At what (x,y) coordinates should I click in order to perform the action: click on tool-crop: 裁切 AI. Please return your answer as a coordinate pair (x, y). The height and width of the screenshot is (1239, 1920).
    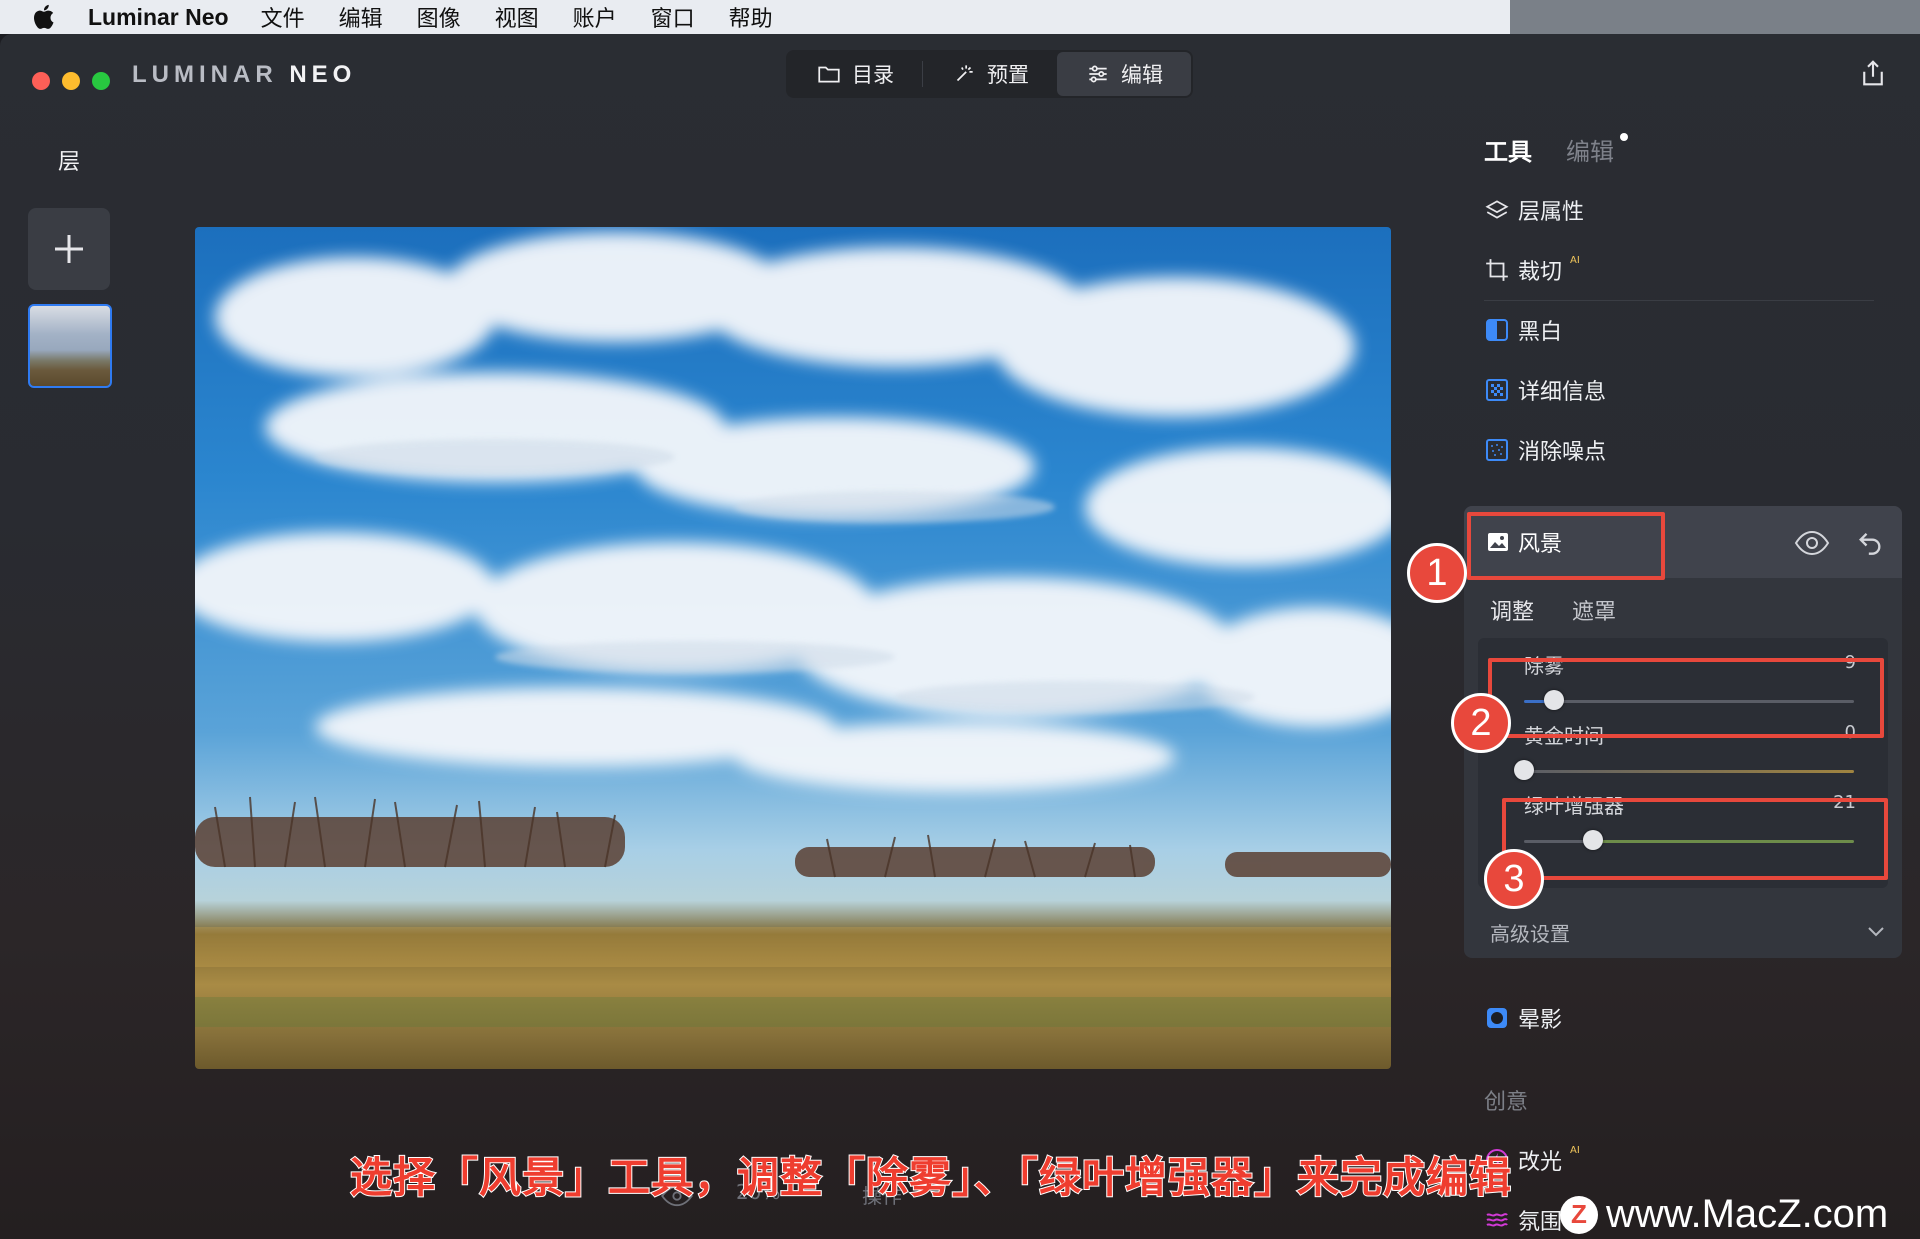
    Looking at the image, I should click on (1532, 270).